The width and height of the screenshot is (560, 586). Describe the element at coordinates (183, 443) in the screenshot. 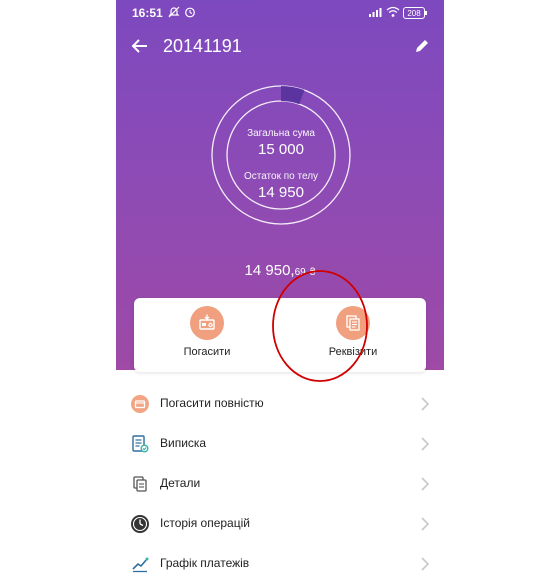

I see `menu-label-statement: Виписка` at that location.